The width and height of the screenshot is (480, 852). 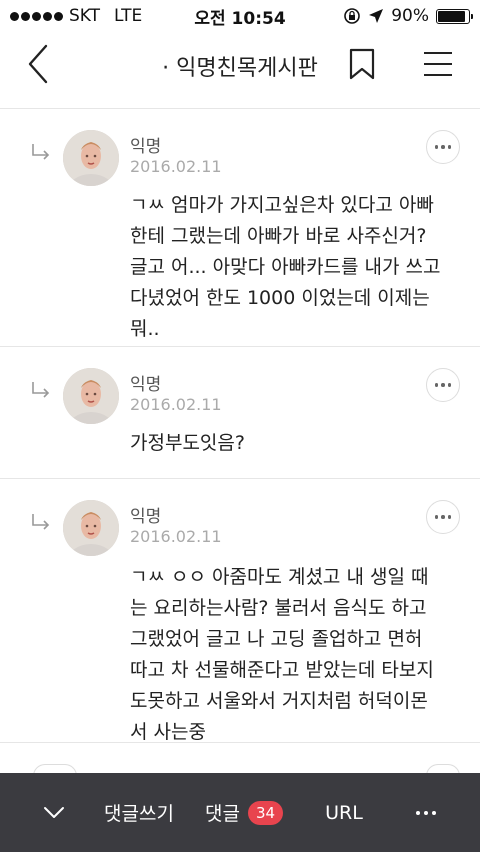 I want to click on comment-count-badge: 34, so click(x=265, y=812).